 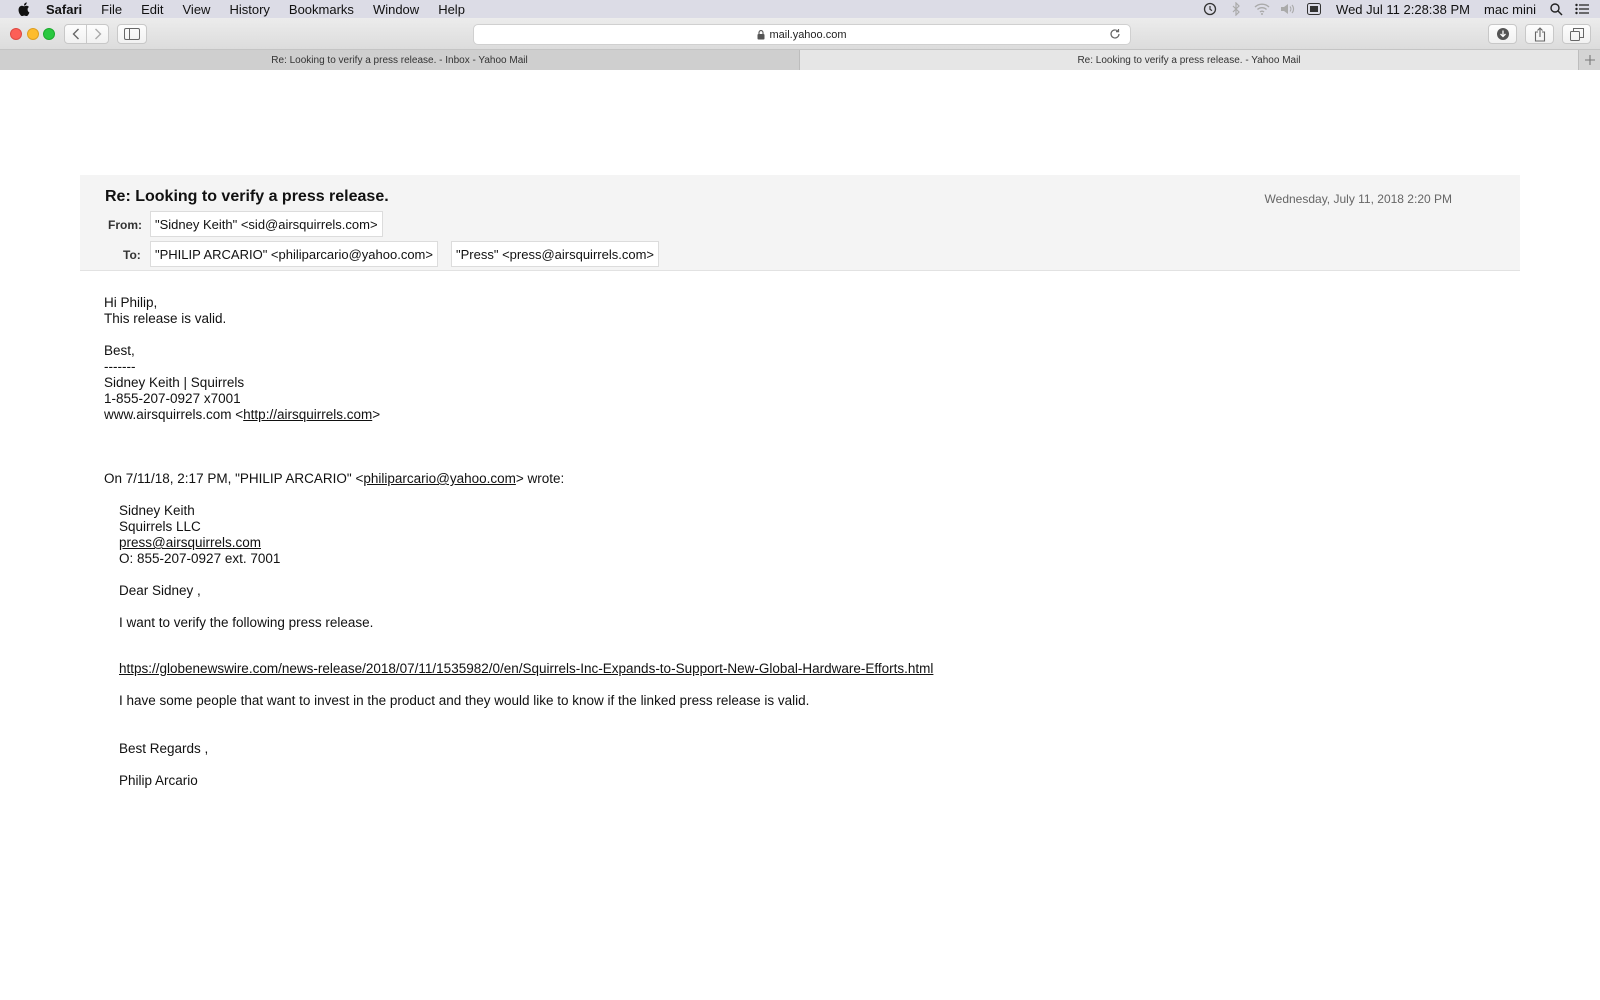 What do you see at coordinates (1403, 9) in the screenshot?
I see `menubar-clock: Wed Jul 11 2:28:38 PM` at bounding box center [1403, 9].